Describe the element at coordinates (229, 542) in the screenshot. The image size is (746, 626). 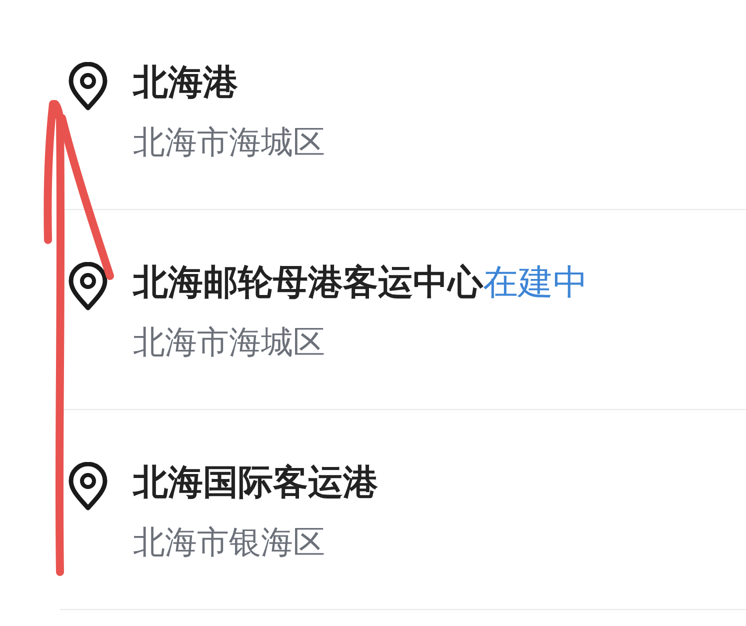
I see `place-address: 北海市银海区` at that location.